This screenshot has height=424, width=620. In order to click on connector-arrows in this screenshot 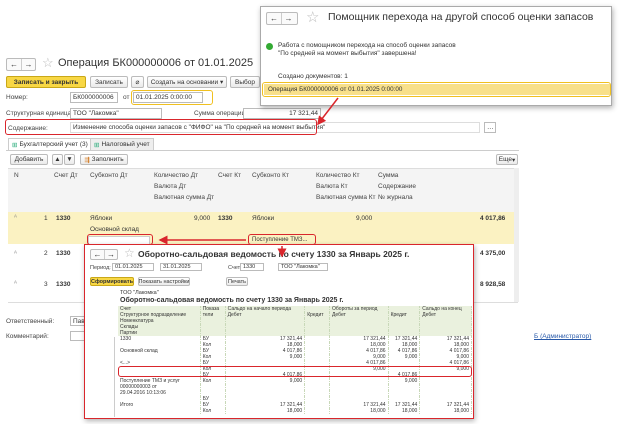, I will do `click(248, 177)`.